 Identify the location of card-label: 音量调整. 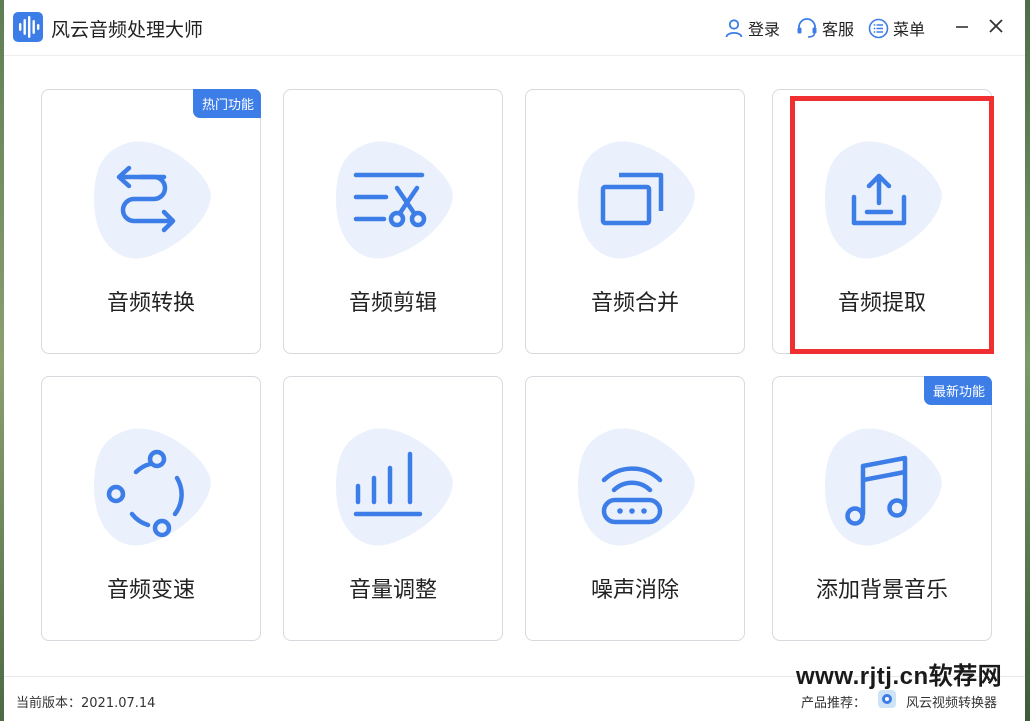
(392, 590).